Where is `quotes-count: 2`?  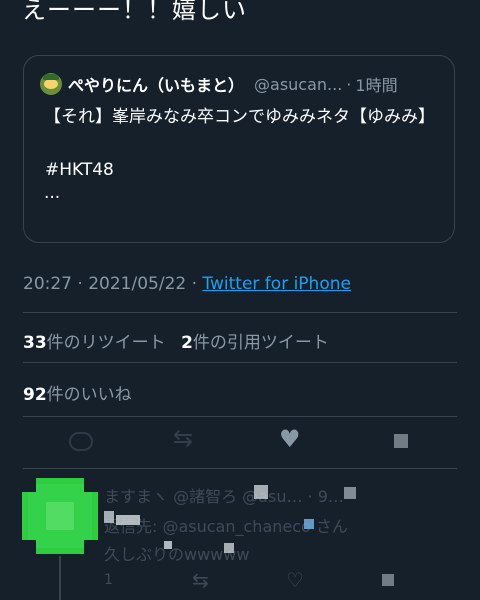 quotes-count: 2 is located at coordinates (187, 343).